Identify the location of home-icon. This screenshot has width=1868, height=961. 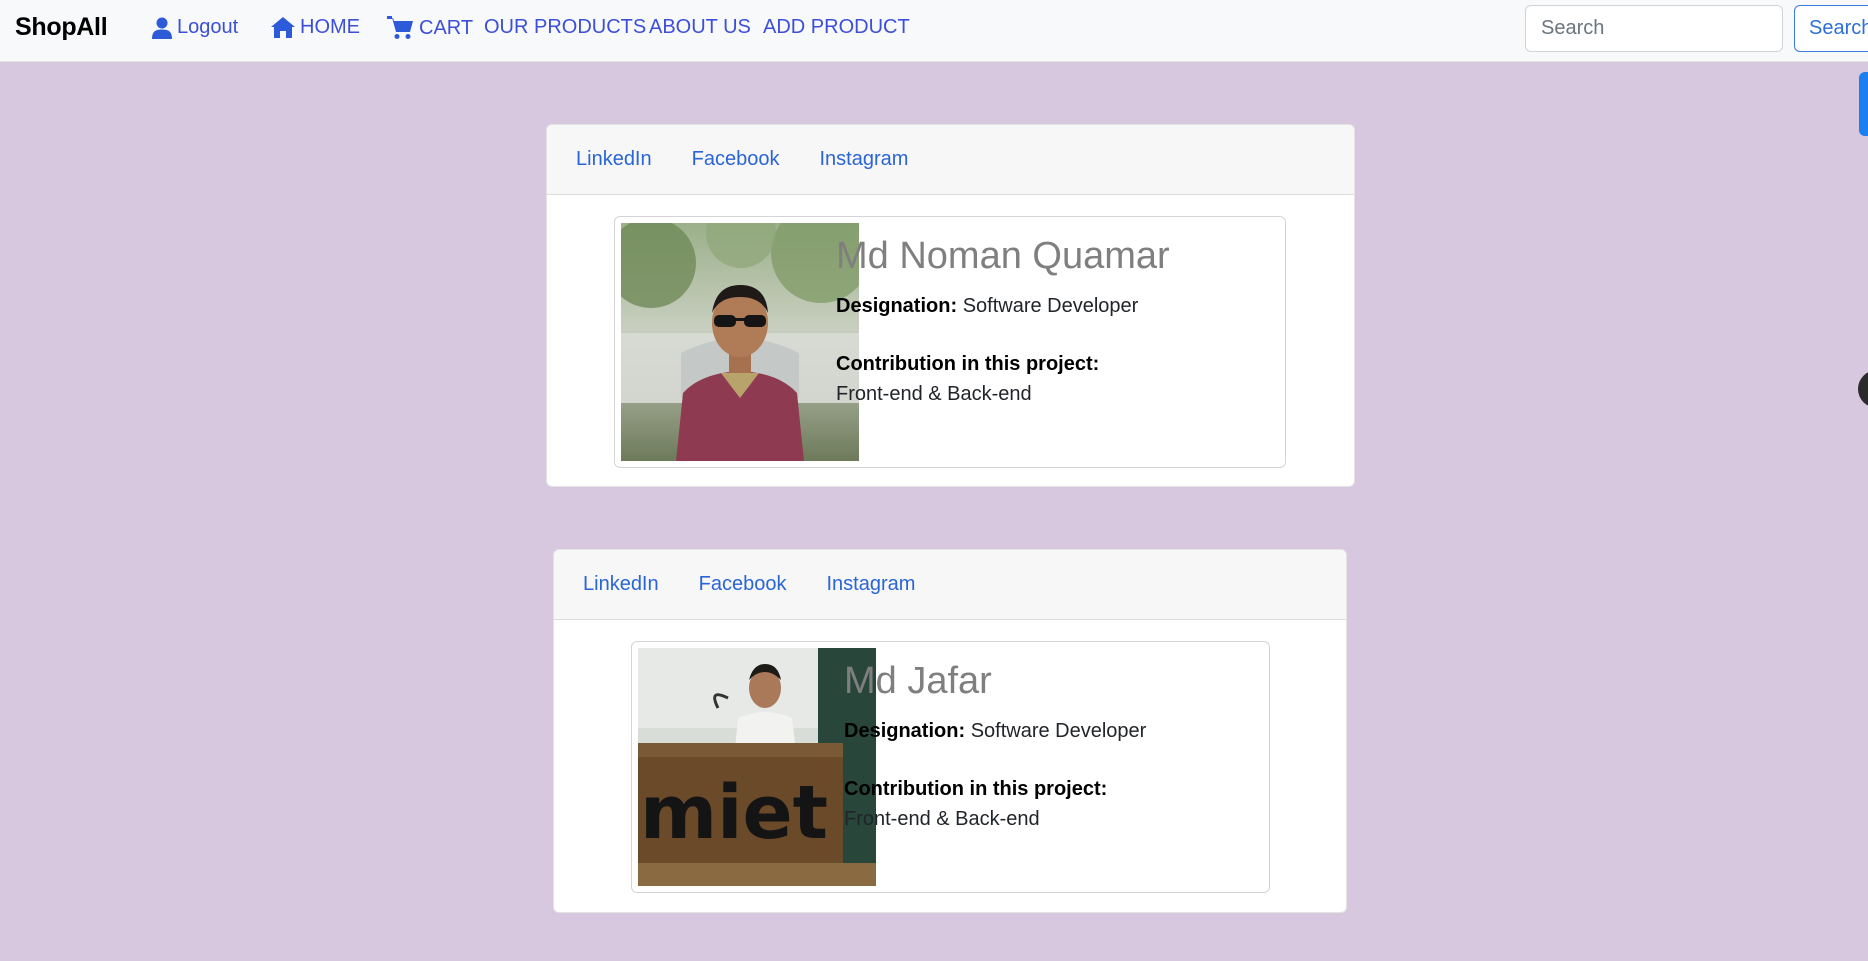
(283, 27).